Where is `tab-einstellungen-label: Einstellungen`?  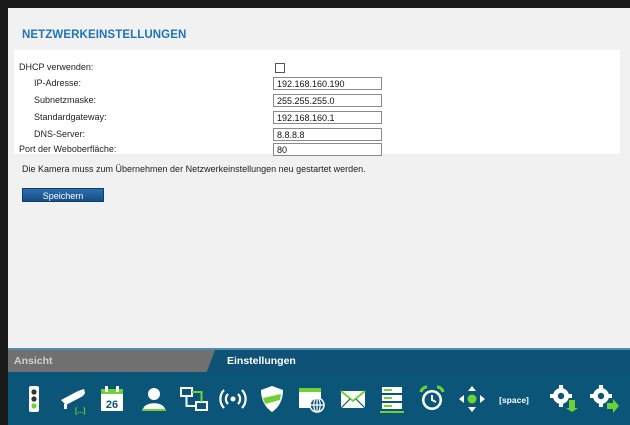
tab-einstellungen-label: Einstellungen is located at coordinates (261, 361).